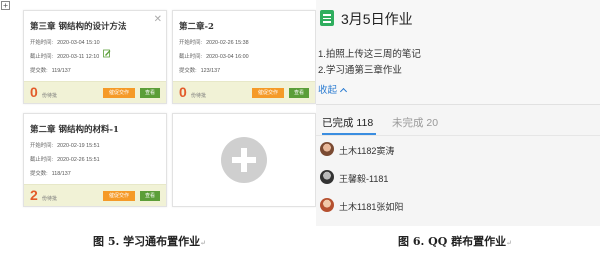 Image resolution: width=600 pixels, height=273 pixels. What do you see at coordinates (65, 43) in the screenshot?
I see `start-time: 开始时间: 2020-03-04 15:10` at bounding box center [65, 43].